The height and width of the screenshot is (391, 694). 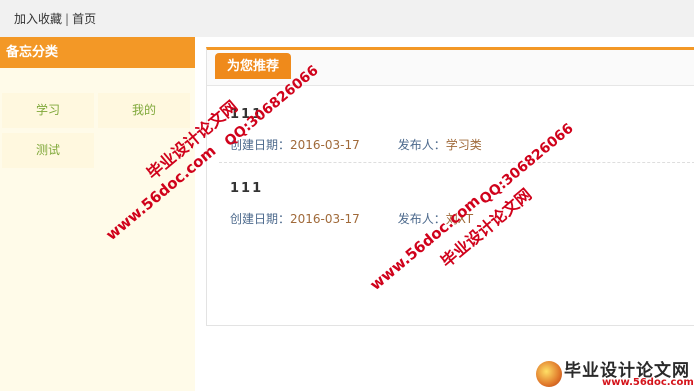 What do you see at coordinates (421, 145) in the screenshot?
I see `publisher-label: 发布人：` at bounding box center [421, 145].